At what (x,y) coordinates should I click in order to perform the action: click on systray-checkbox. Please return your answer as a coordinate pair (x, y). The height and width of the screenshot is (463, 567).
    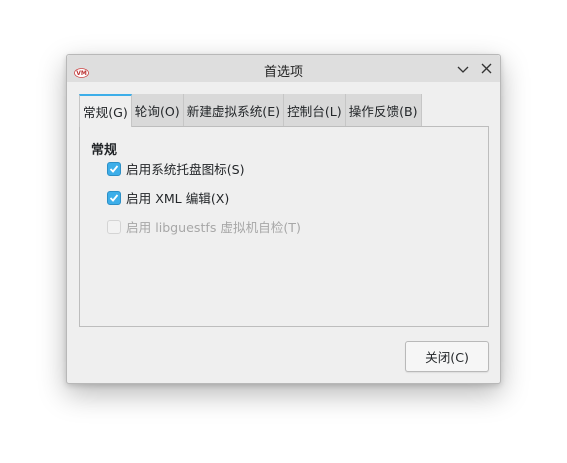
    Looking at the image, I should click on (114, 168).